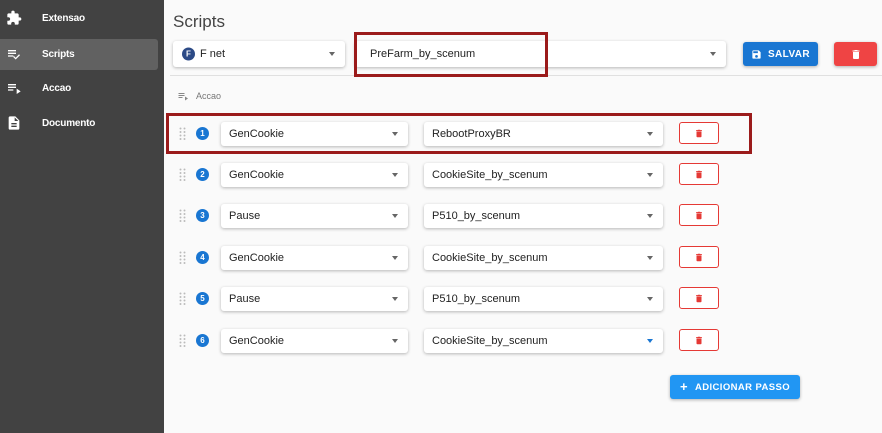  What do you see at coordinates (79, 88) in the screenshot?
I see `sidebar-item-accao: Accao` at bounding box center [79, 88].